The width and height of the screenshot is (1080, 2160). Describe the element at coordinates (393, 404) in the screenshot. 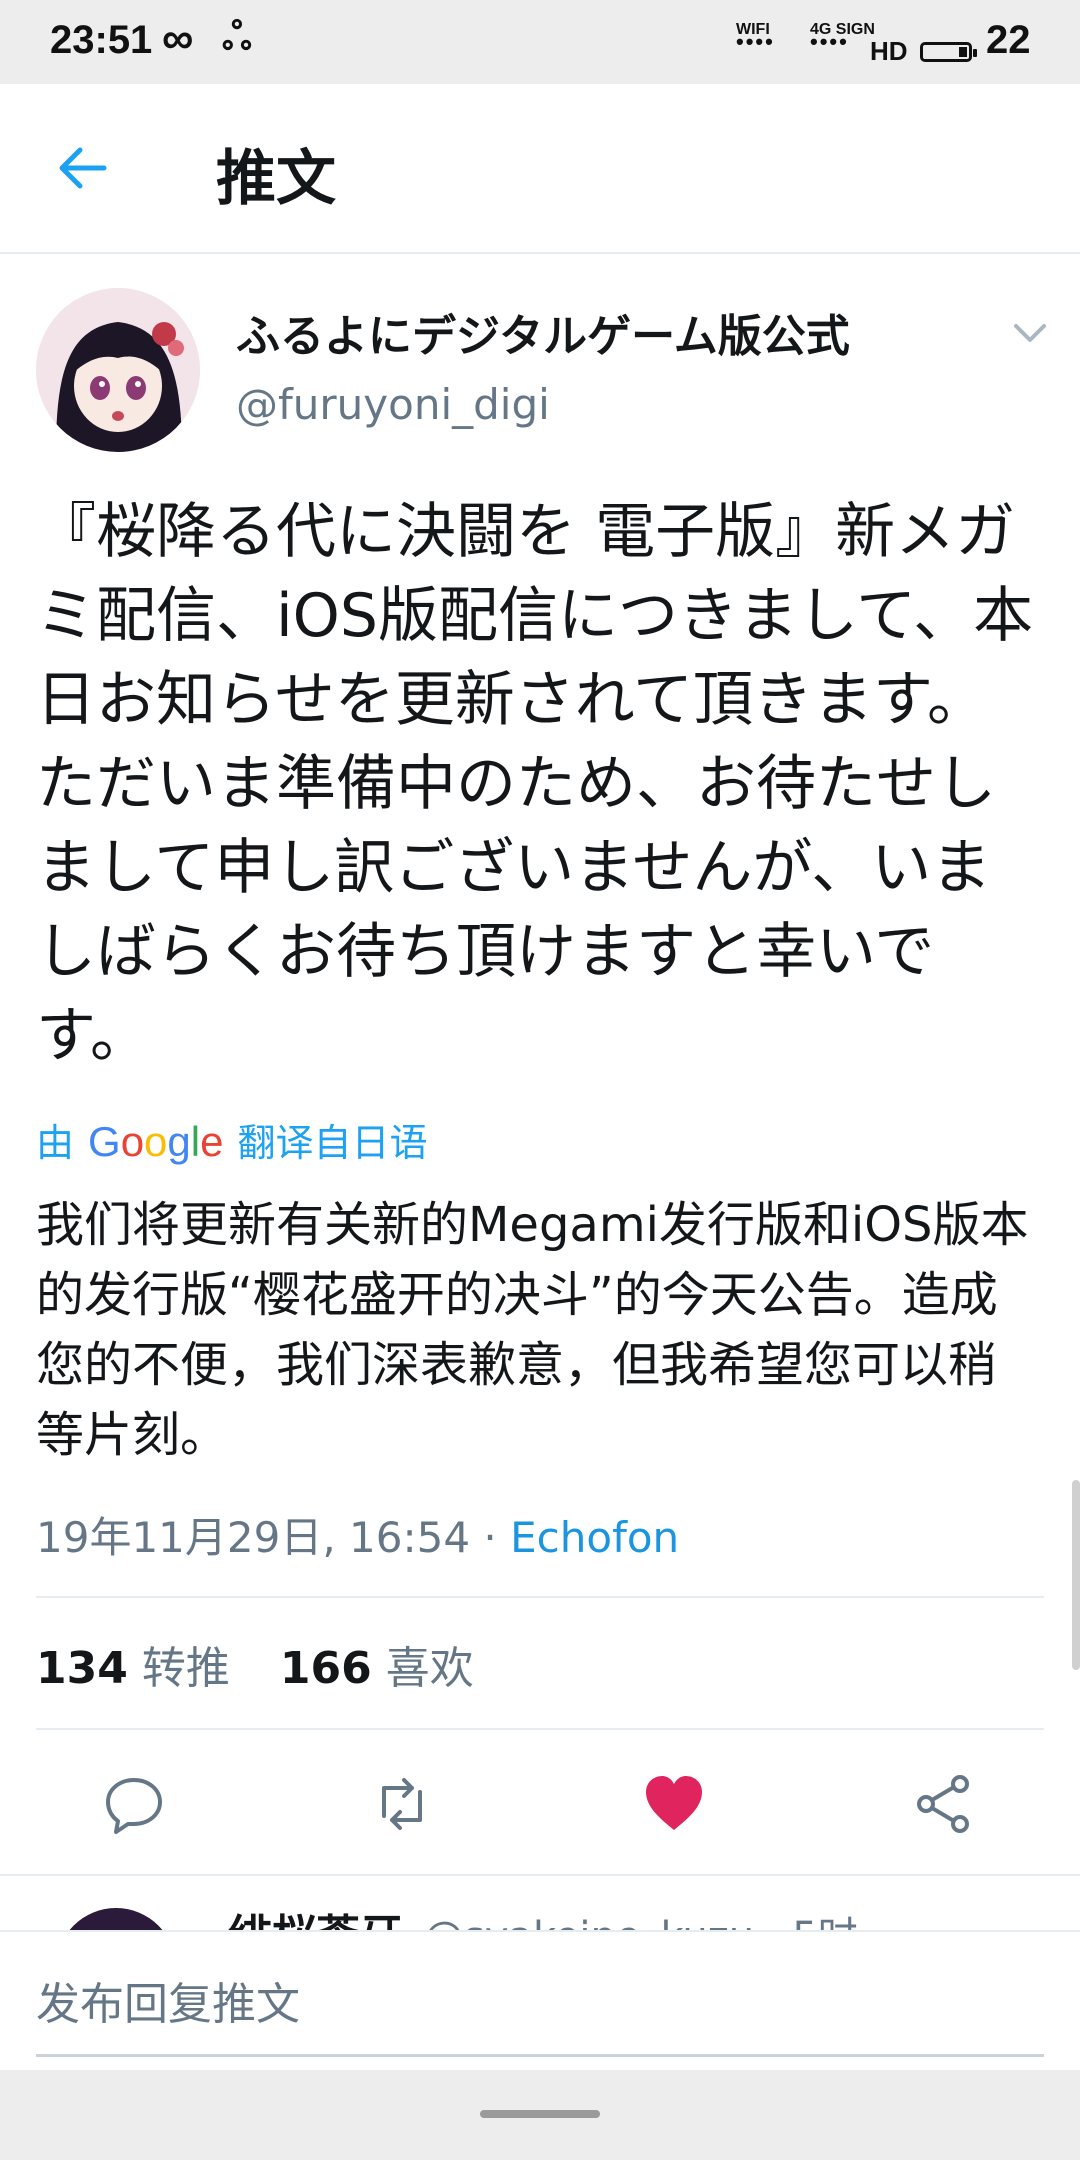

I see `author-handle: @furuyoni_digi` at that location.